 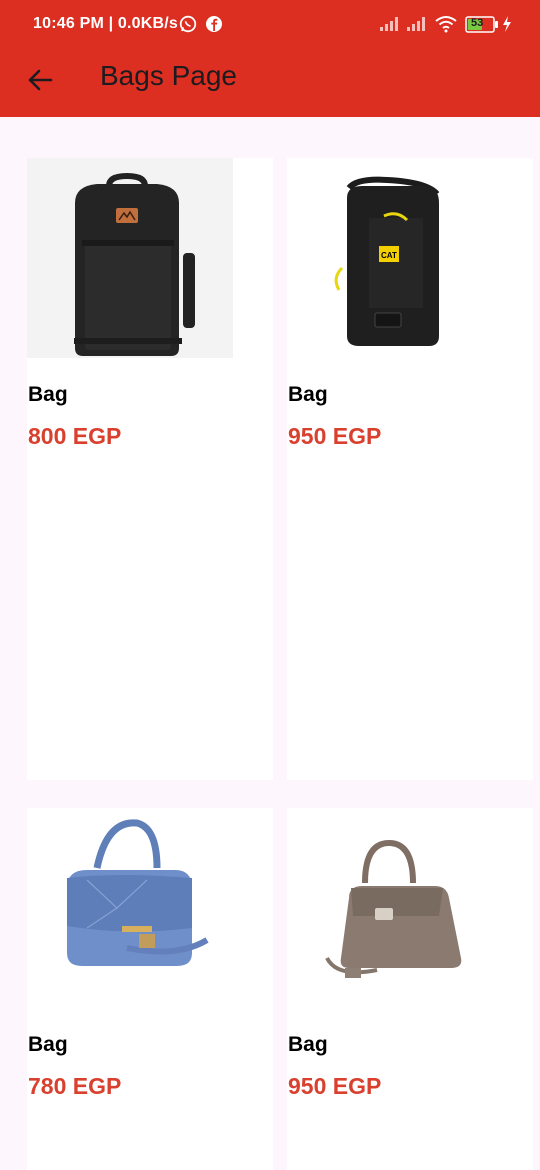 What do you see at coordinates (130, 258) in the screenshot?
I see `product-image-black-backpack` at bounding box center [130, 258].